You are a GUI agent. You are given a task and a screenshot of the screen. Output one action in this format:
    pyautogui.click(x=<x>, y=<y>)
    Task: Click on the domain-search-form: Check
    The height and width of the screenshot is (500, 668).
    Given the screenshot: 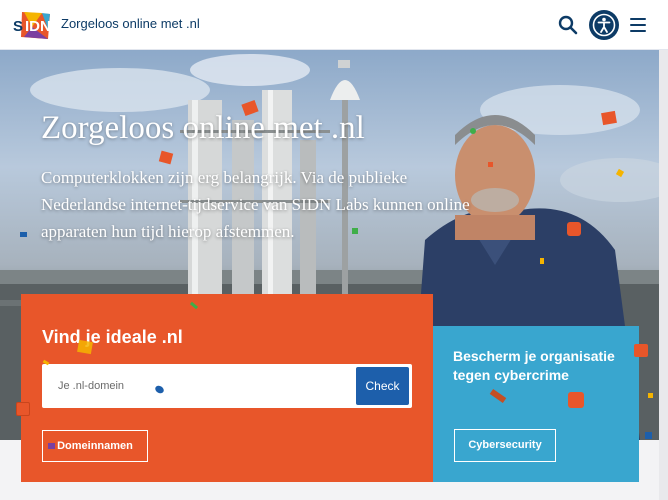 What is the action you would take?
    pyautogui.click(x=227, y=386)
    